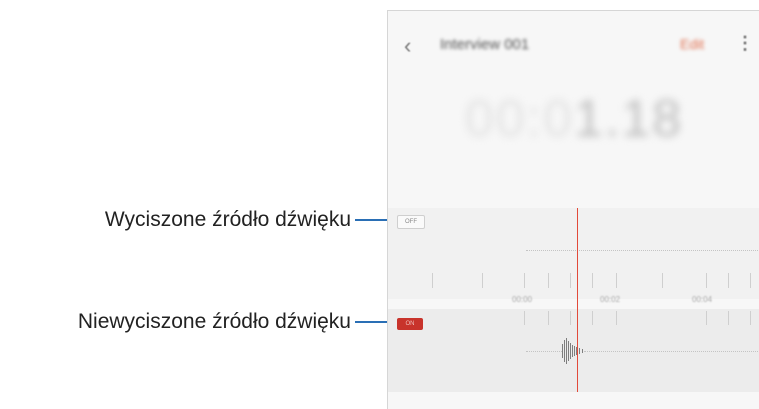 The width and height of the screenshot is (759, 409). I want to click on timeline-label: 00:04, so click(702, 299).